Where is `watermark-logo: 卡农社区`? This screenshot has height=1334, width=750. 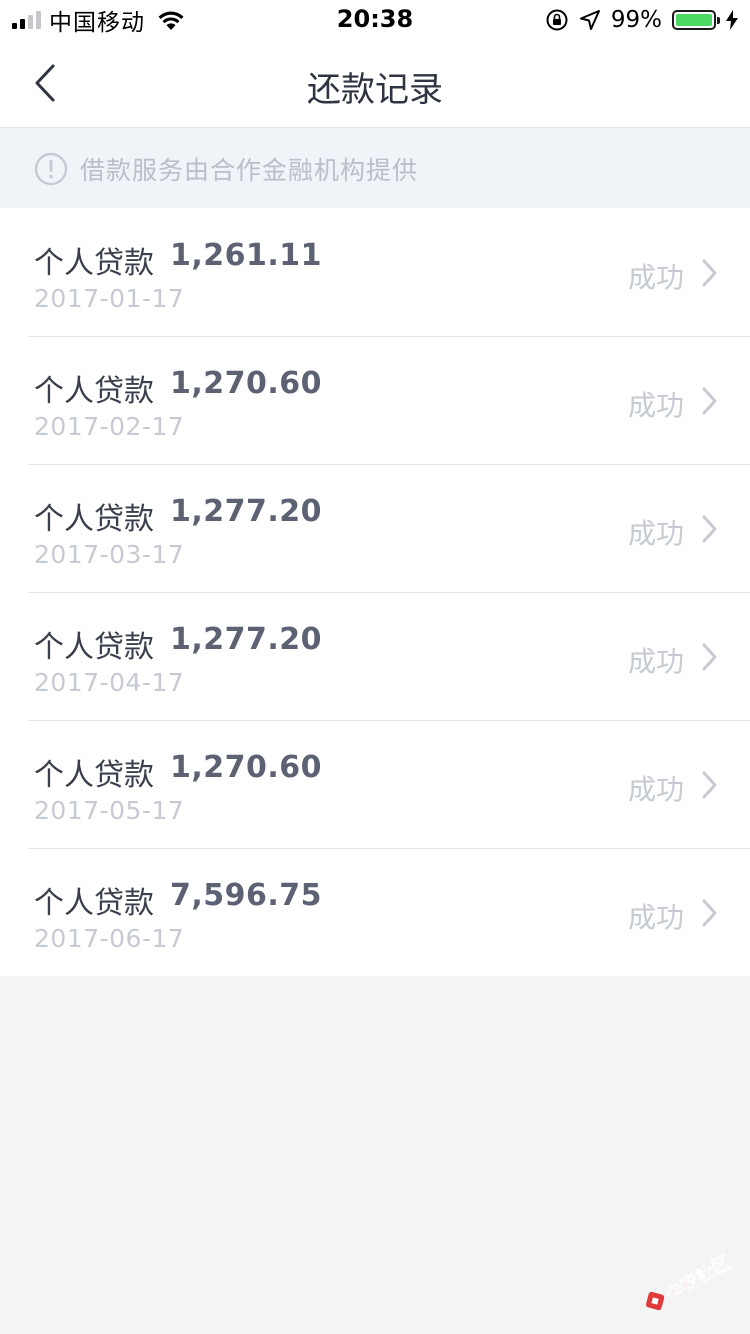 watermark-logo: 卡农社区 is located at coordinates (690, 1281).